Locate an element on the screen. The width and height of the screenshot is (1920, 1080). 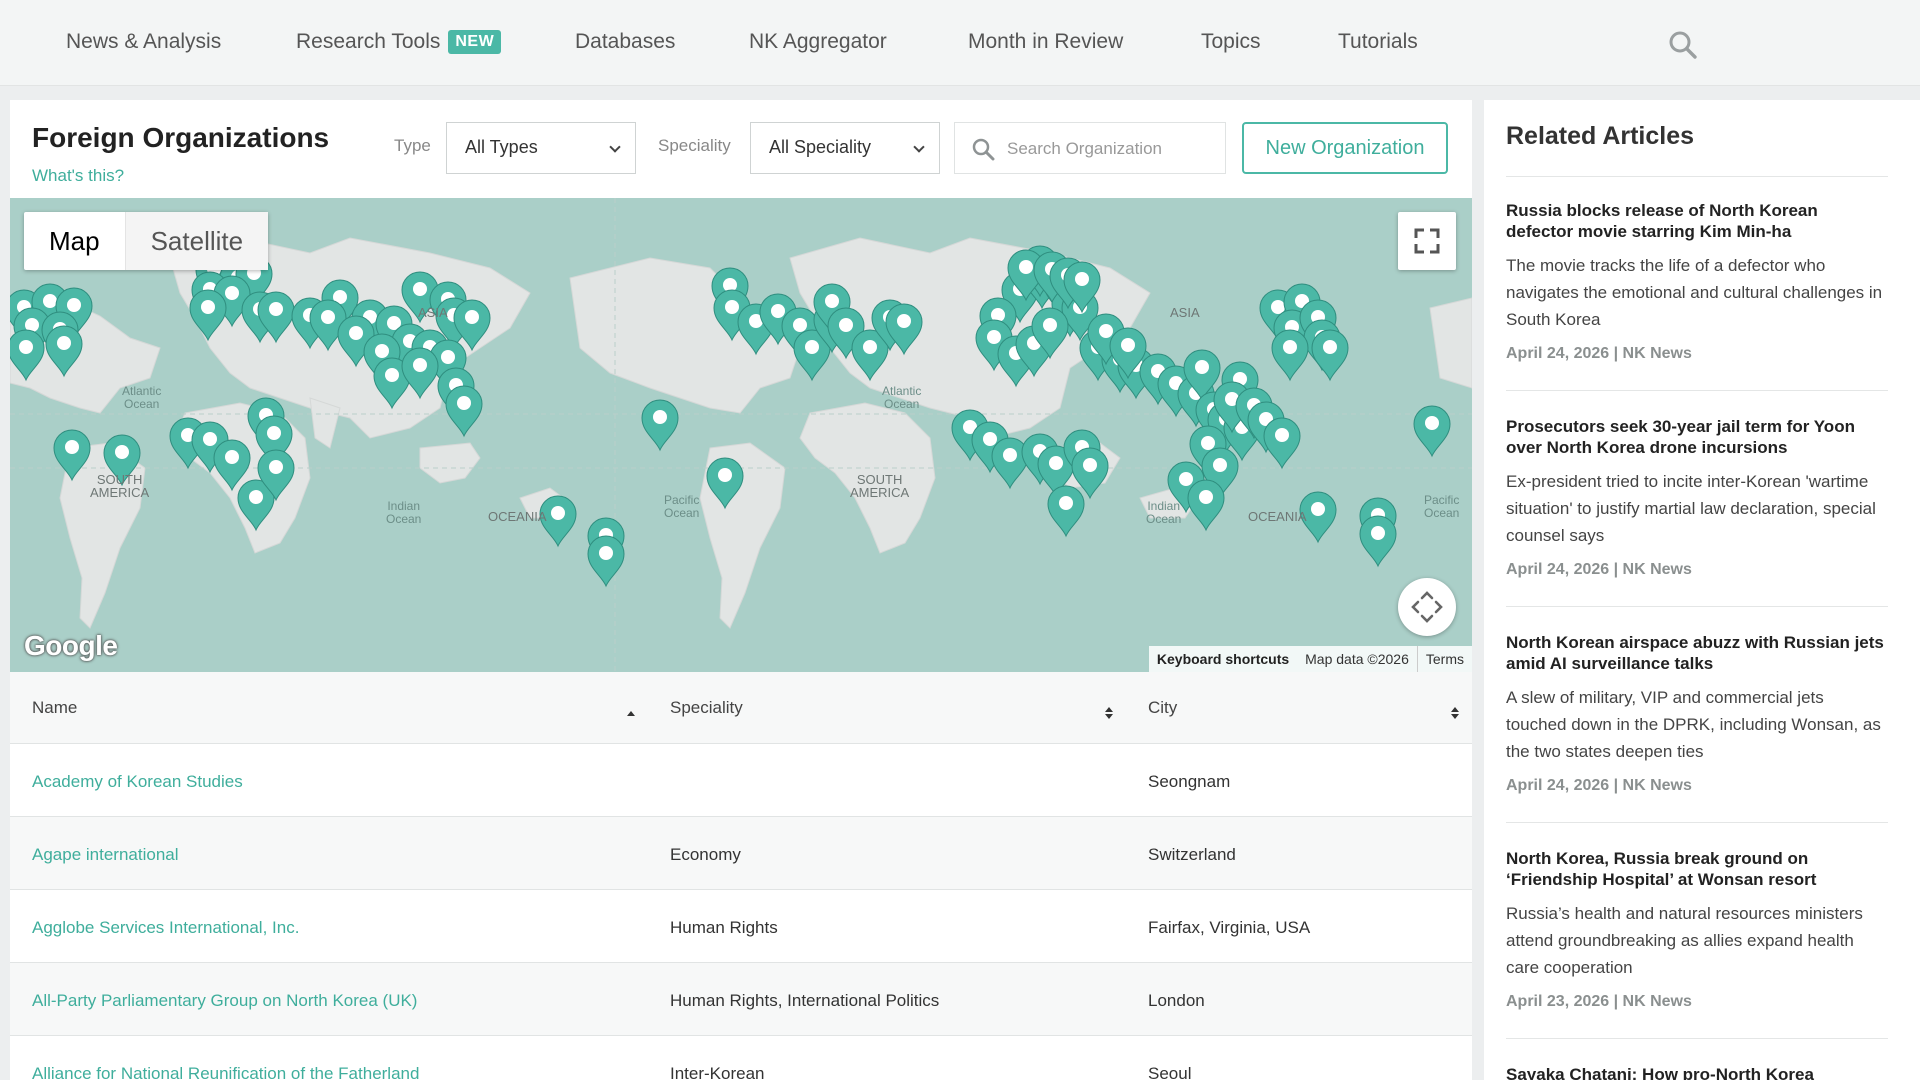
organization-name-link: Academy of Korean Studies is located at coordinates (137, 782).